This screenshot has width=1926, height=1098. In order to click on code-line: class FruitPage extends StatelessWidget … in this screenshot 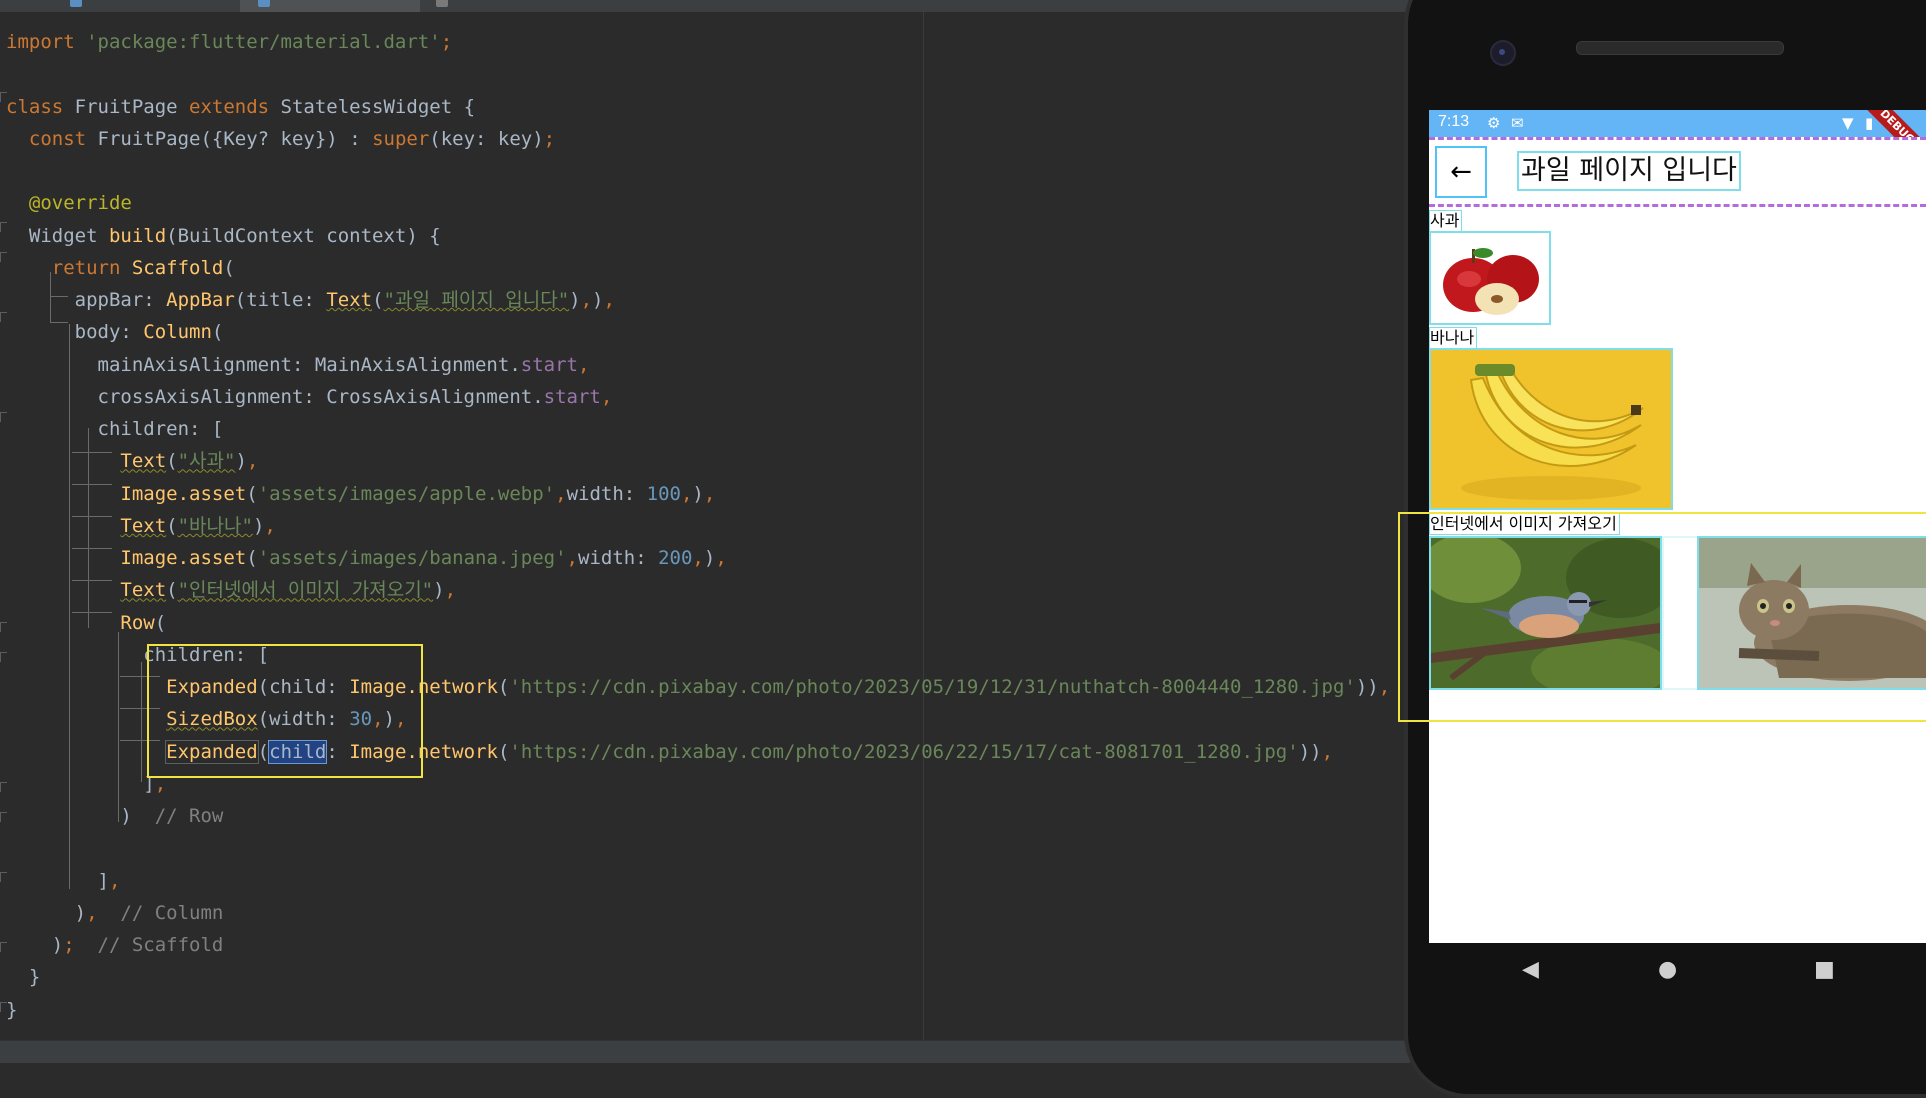, I will do `click(240, 107)`.